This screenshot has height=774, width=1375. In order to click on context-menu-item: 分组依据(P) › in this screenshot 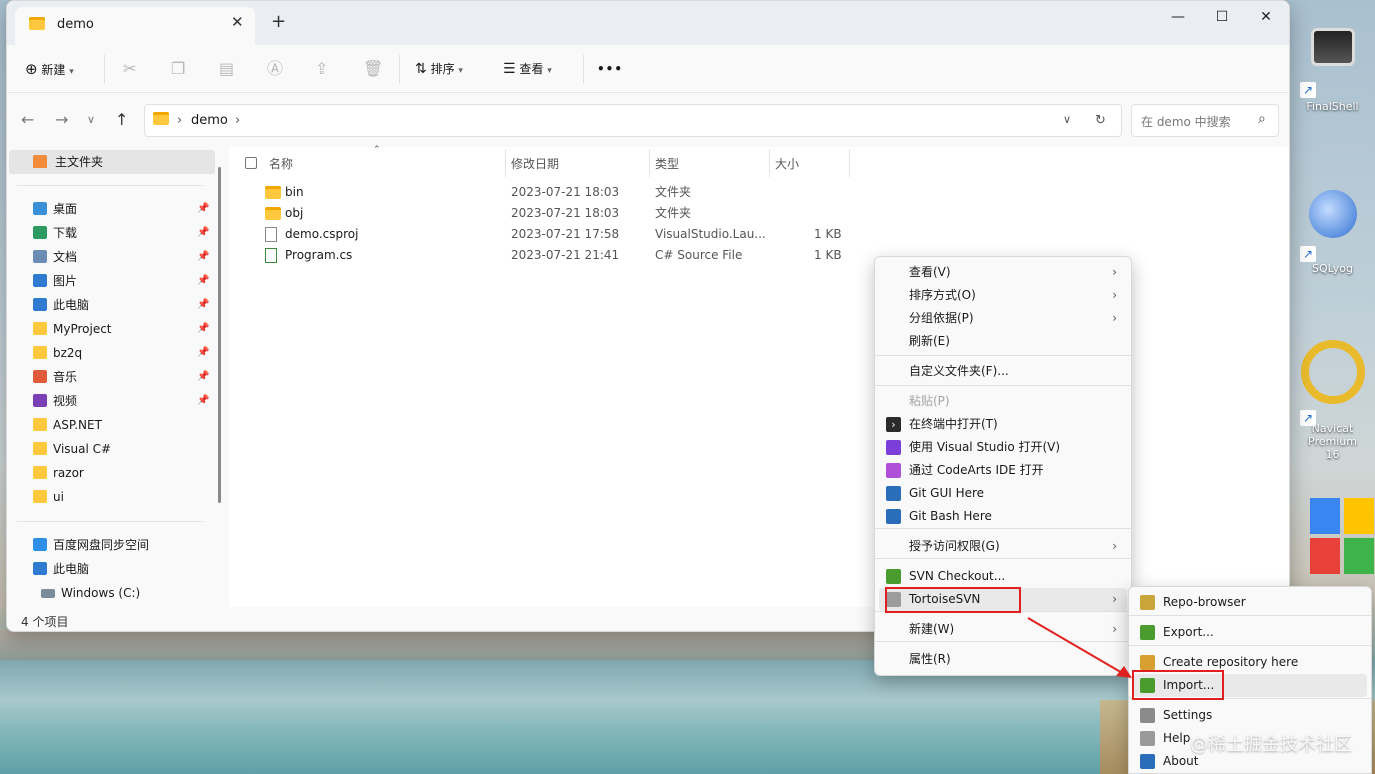, I will do `click(1003, 318)`.